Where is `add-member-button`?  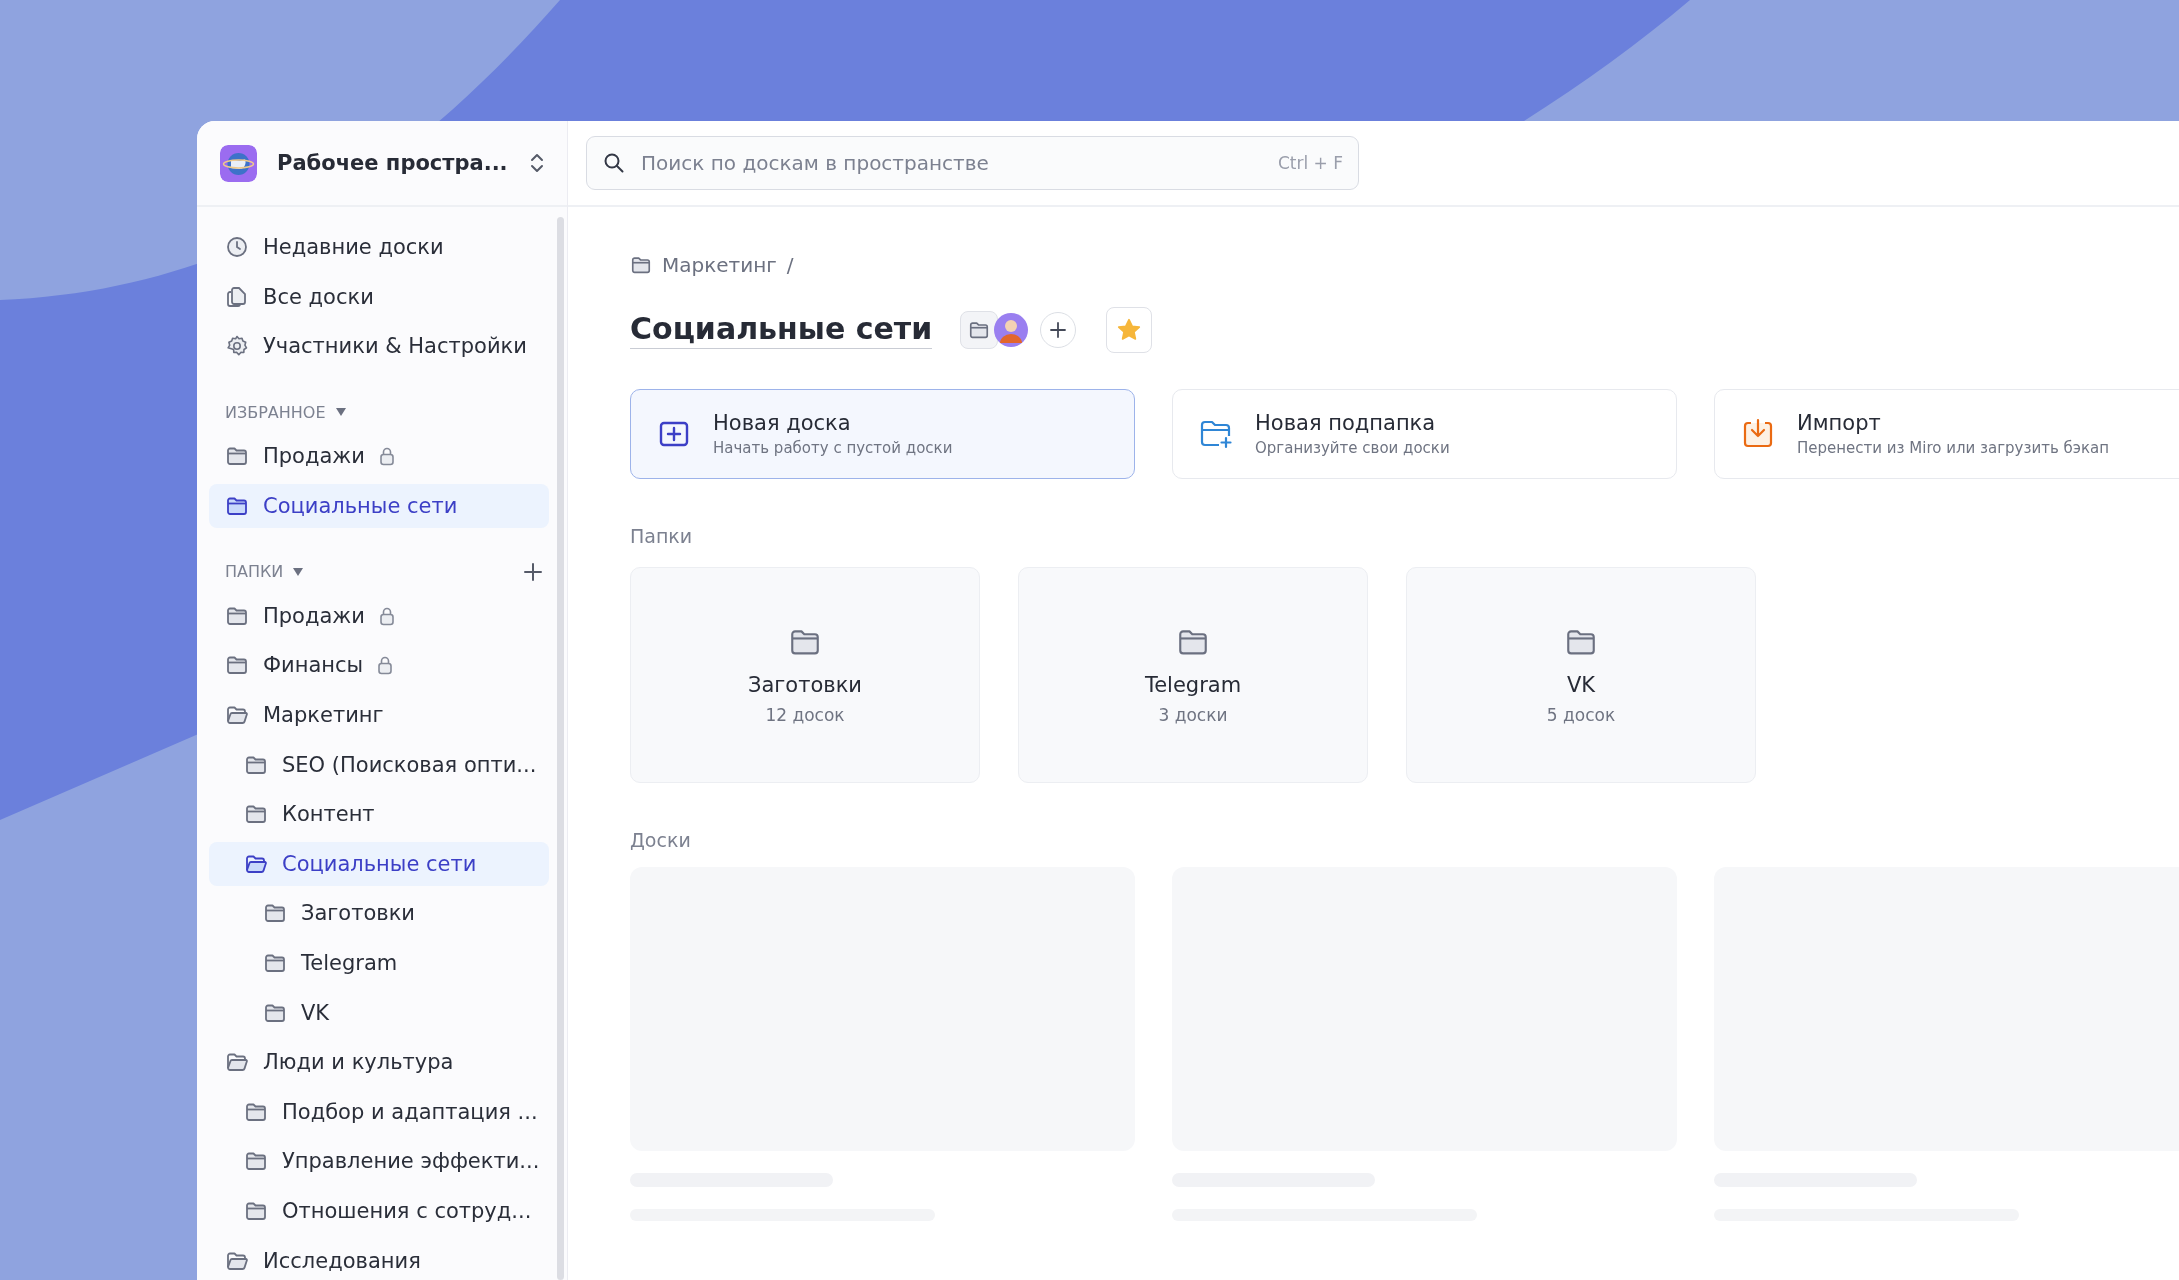 add-member-button is located at coordinates (1058, 330).